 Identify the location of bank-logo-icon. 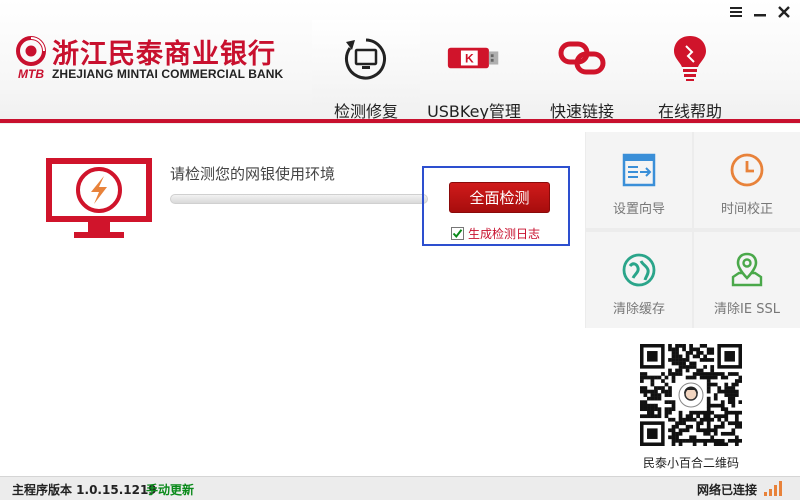
(31, 51).